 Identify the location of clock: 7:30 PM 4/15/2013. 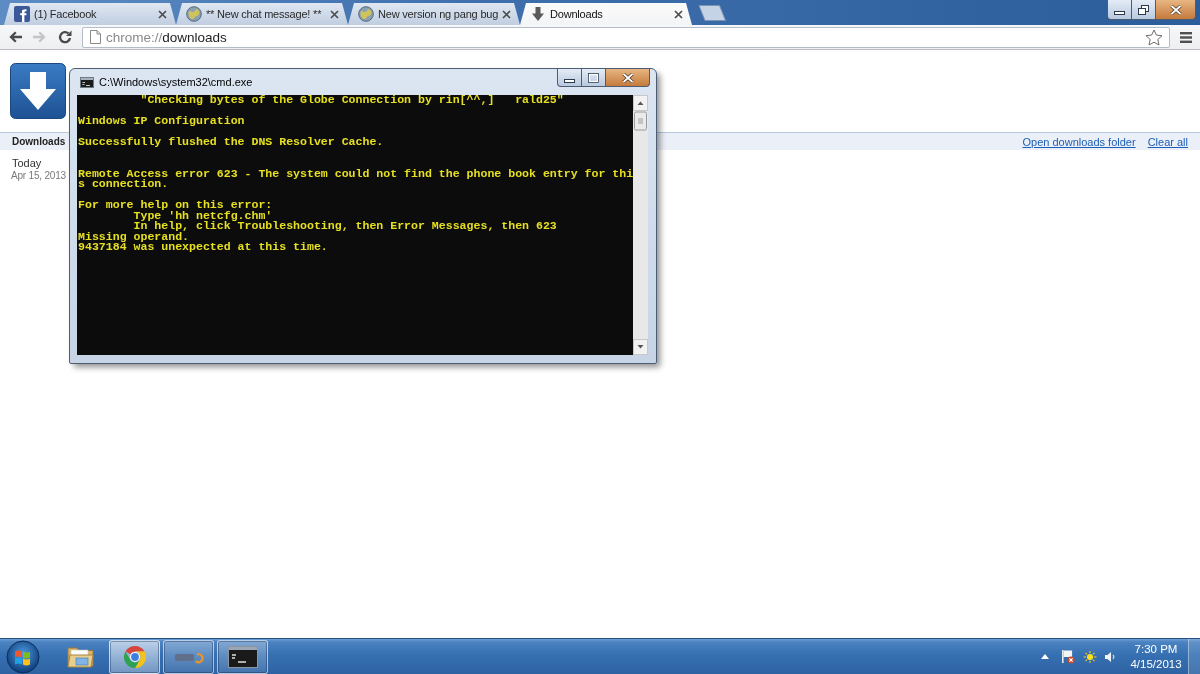
(1156, 656).